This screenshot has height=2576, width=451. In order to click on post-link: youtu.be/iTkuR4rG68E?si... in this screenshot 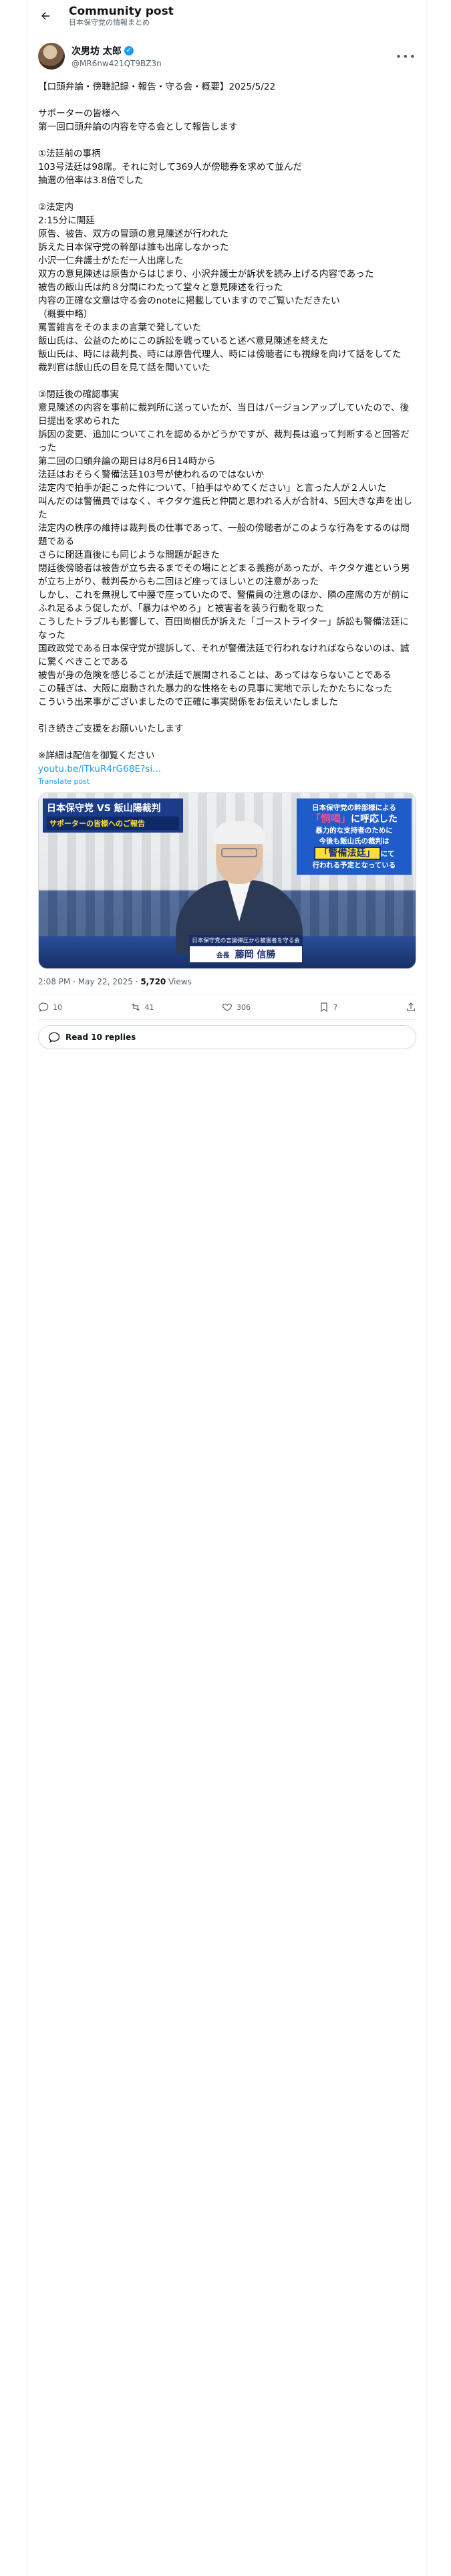, I will do `click(227, 769)`.